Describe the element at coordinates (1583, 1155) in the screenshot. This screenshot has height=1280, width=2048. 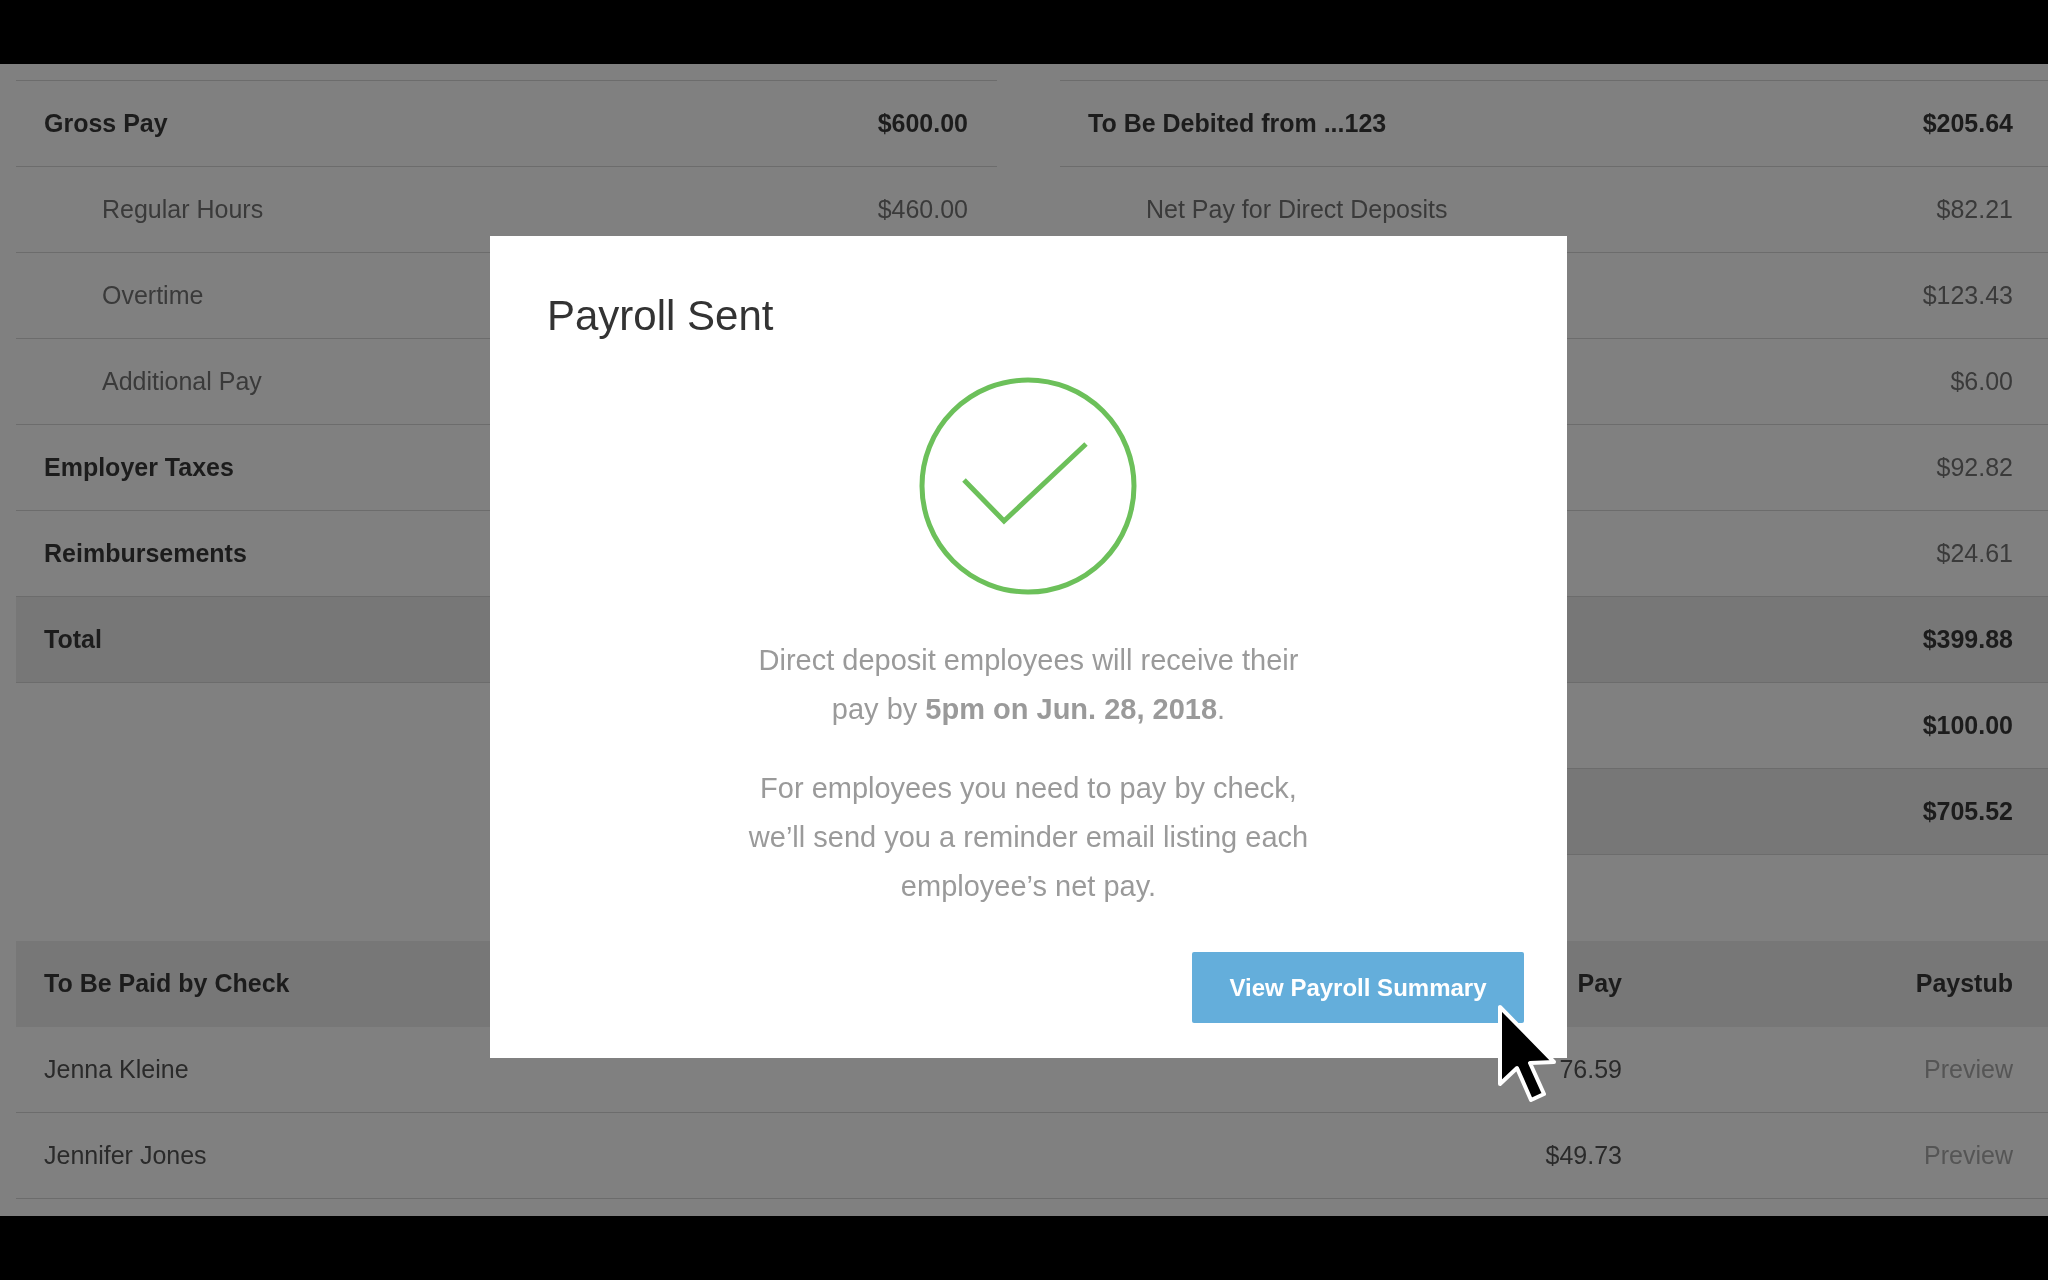
I see `table-cell-text: $49.73` at that location.